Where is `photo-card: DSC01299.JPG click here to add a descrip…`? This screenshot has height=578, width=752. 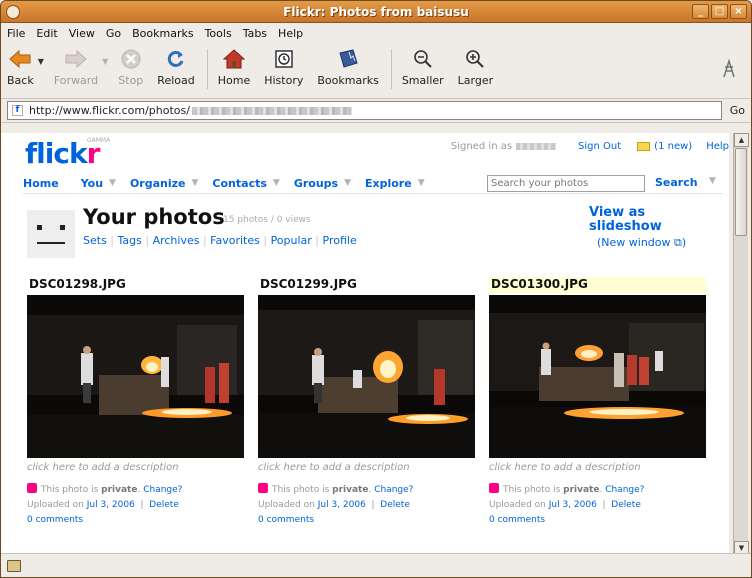 photo-card: DSC01299.JPG click here to add a descrip… is located at coordinates (366, 402).